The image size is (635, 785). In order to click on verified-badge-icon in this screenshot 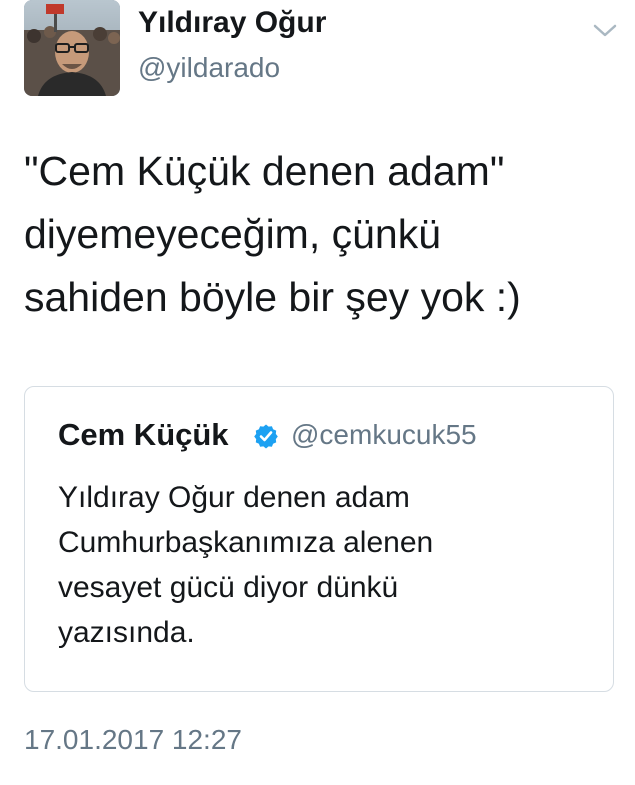, I will do `click(266, 436)`.